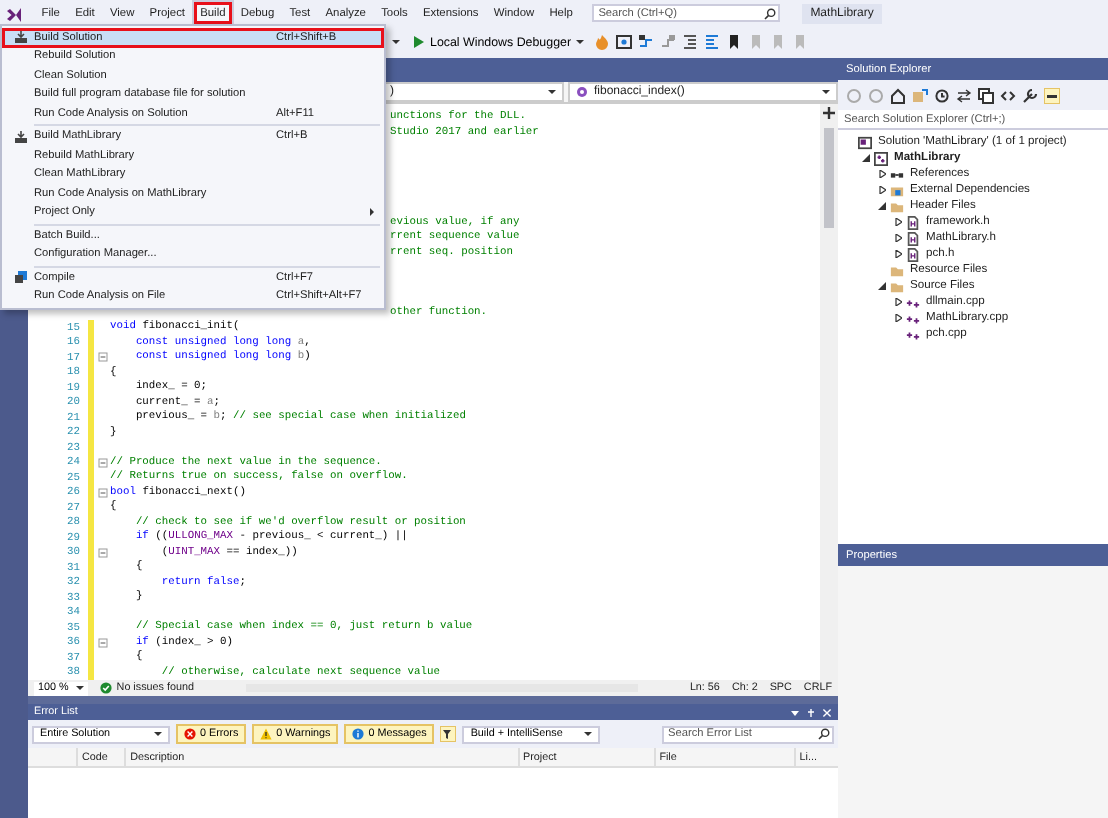 The width and height of the screenshot is (1108, 818). What do you see at coordinates (418, 42) in the screenshot?
I see `play-icon` at bounding box center [418, 42].